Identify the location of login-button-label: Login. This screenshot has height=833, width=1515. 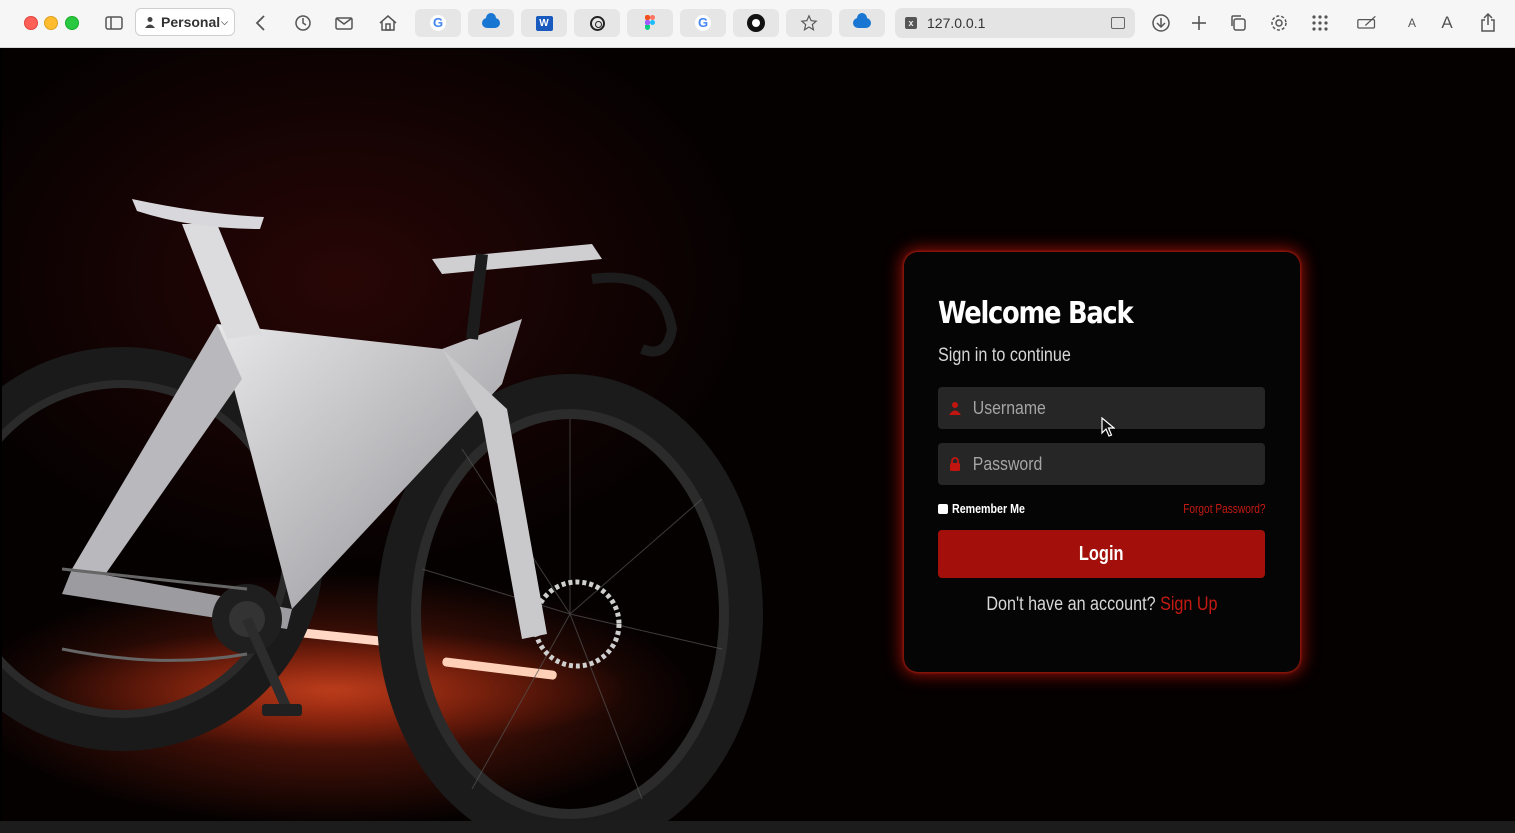
(1101, 553).